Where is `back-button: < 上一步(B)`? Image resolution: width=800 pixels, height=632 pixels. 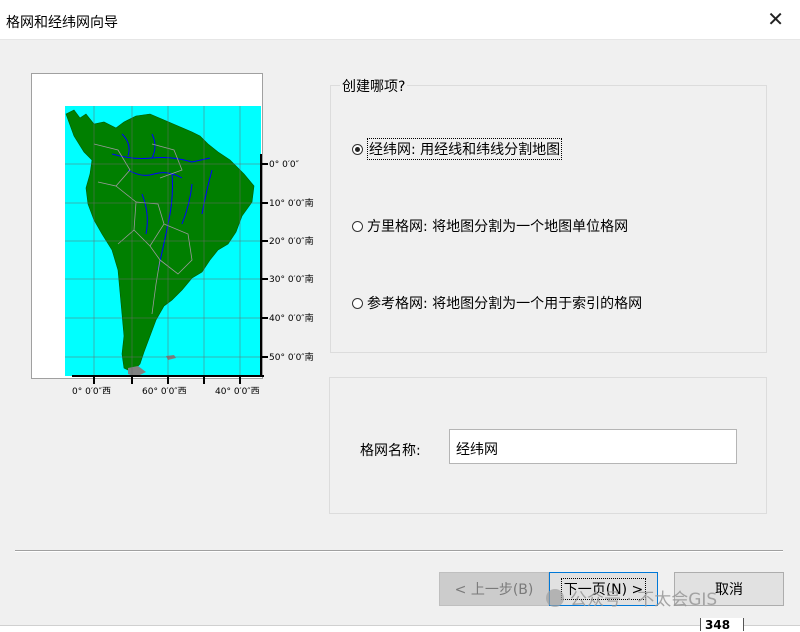 back-button: < 上一步(B) is located at coordinates (494, 589).